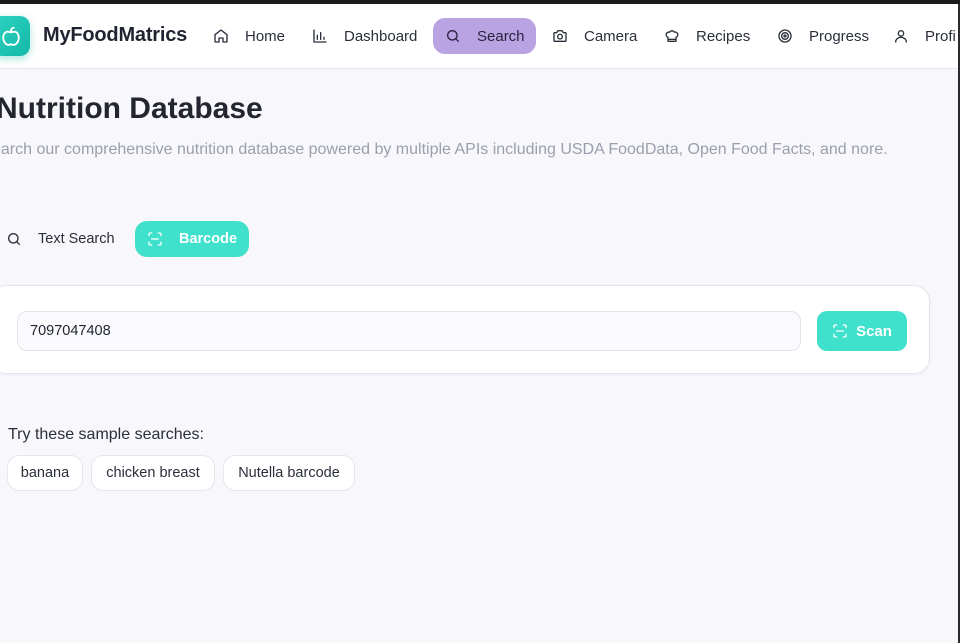 This screenshot has height=643, width=960. I want to click on user-icon, so click(901, 36).